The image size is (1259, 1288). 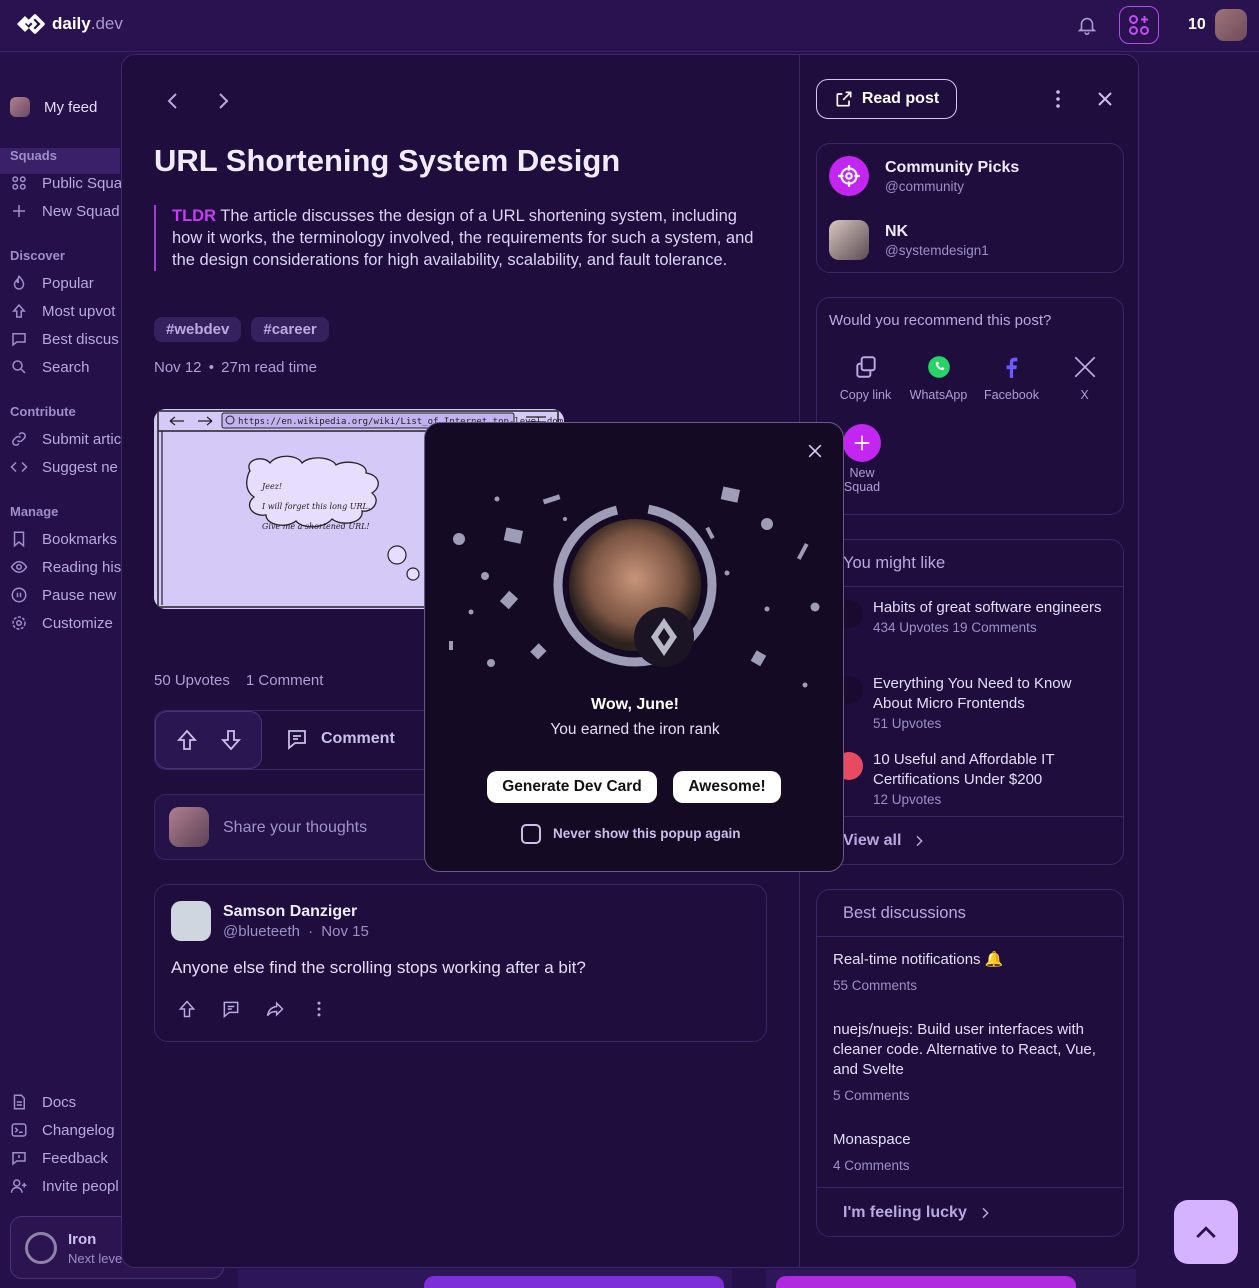 I want to click on sidebar-item-my-feed: My feed, so click(x=53, y=107).